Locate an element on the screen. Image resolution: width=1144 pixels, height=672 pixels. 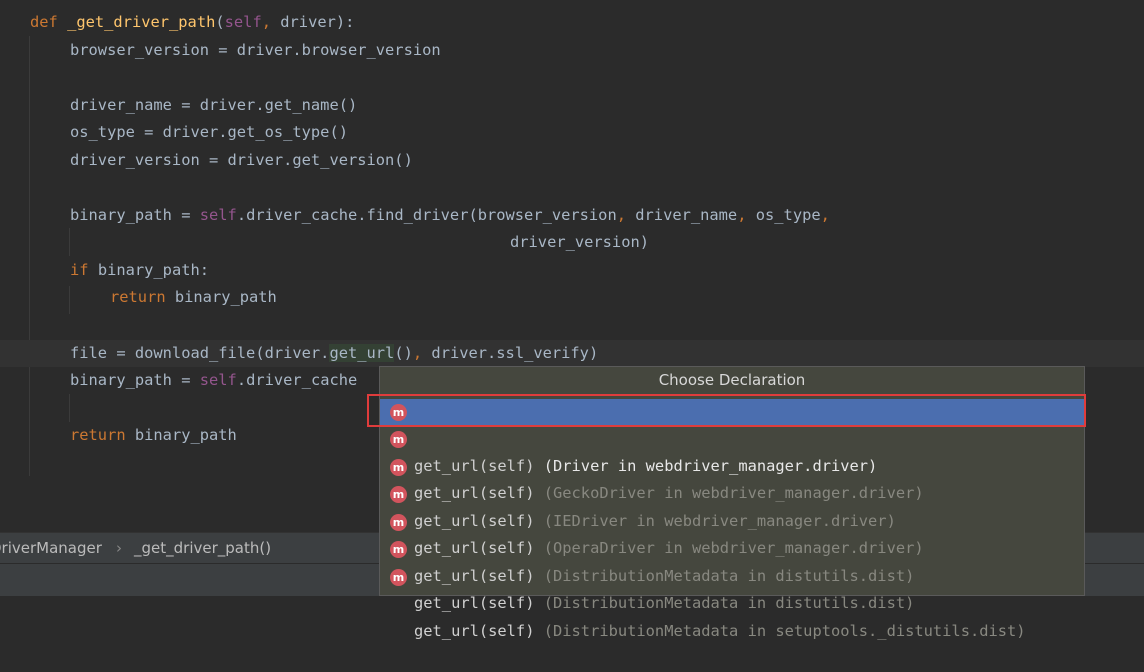
code-text: driver_version = driver.get_version() is located at coordinates (241, 160).